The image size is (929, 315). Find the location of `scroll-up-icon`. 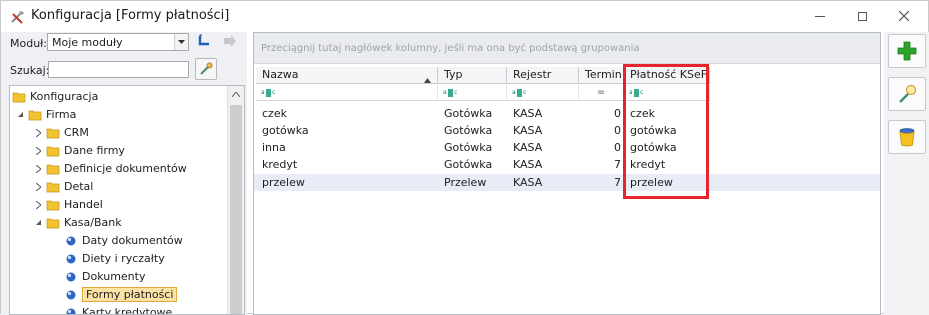

scroll-up-icon is located at coordinates (236, 94).